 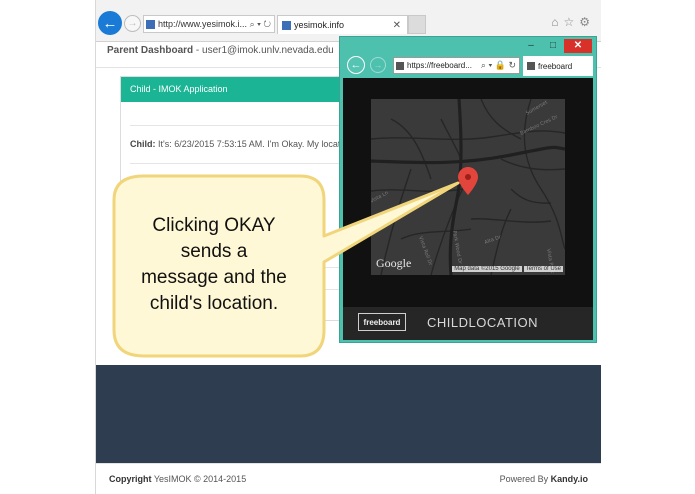 I want to click on callout-line: sends a, so click(x=214, y=251).